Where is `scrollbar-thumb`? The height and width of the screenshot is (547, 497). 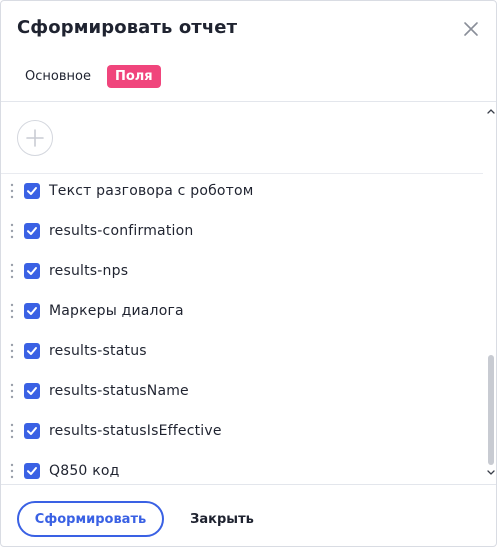 scrollbar-thumb is located at coordinates (491, 410).